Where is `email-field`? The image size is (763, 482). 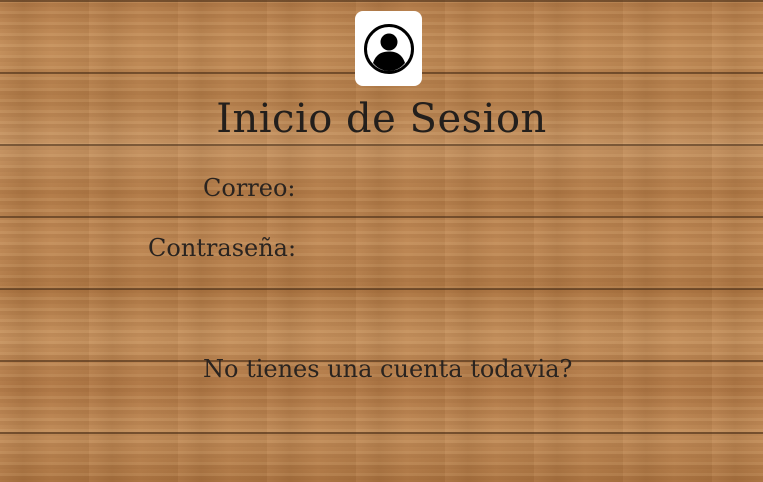
email-field is located at coordinates (452, 189).